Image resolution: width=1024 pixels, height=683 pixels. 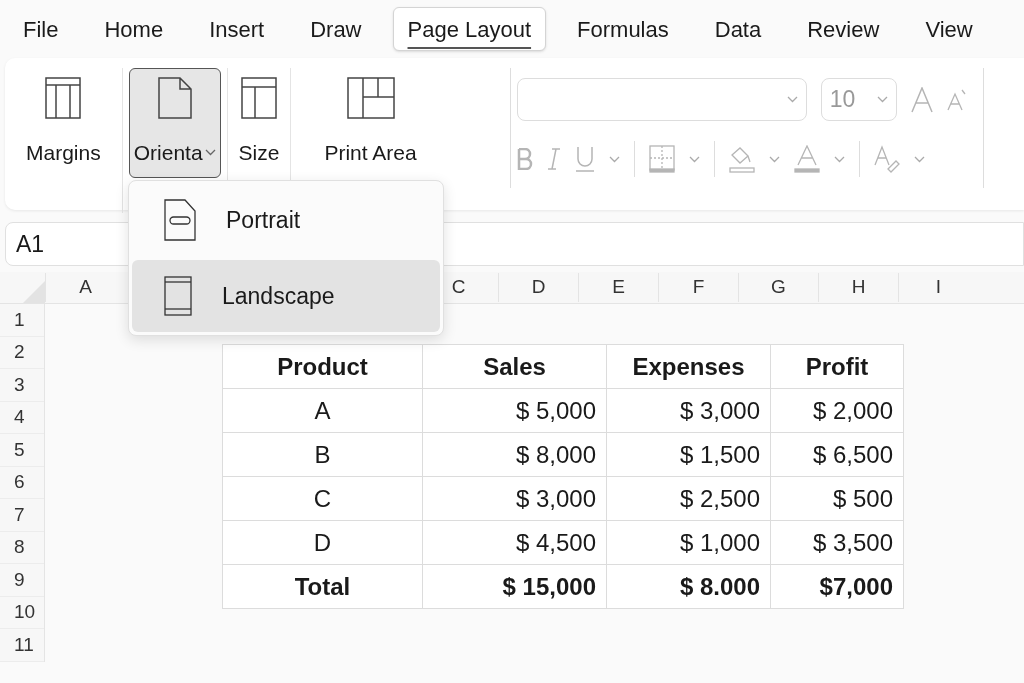 What do you see at coordinates (237, 29) in the screenshot?
I see `menu-tab: Insert` at bounding box center [237, 29].